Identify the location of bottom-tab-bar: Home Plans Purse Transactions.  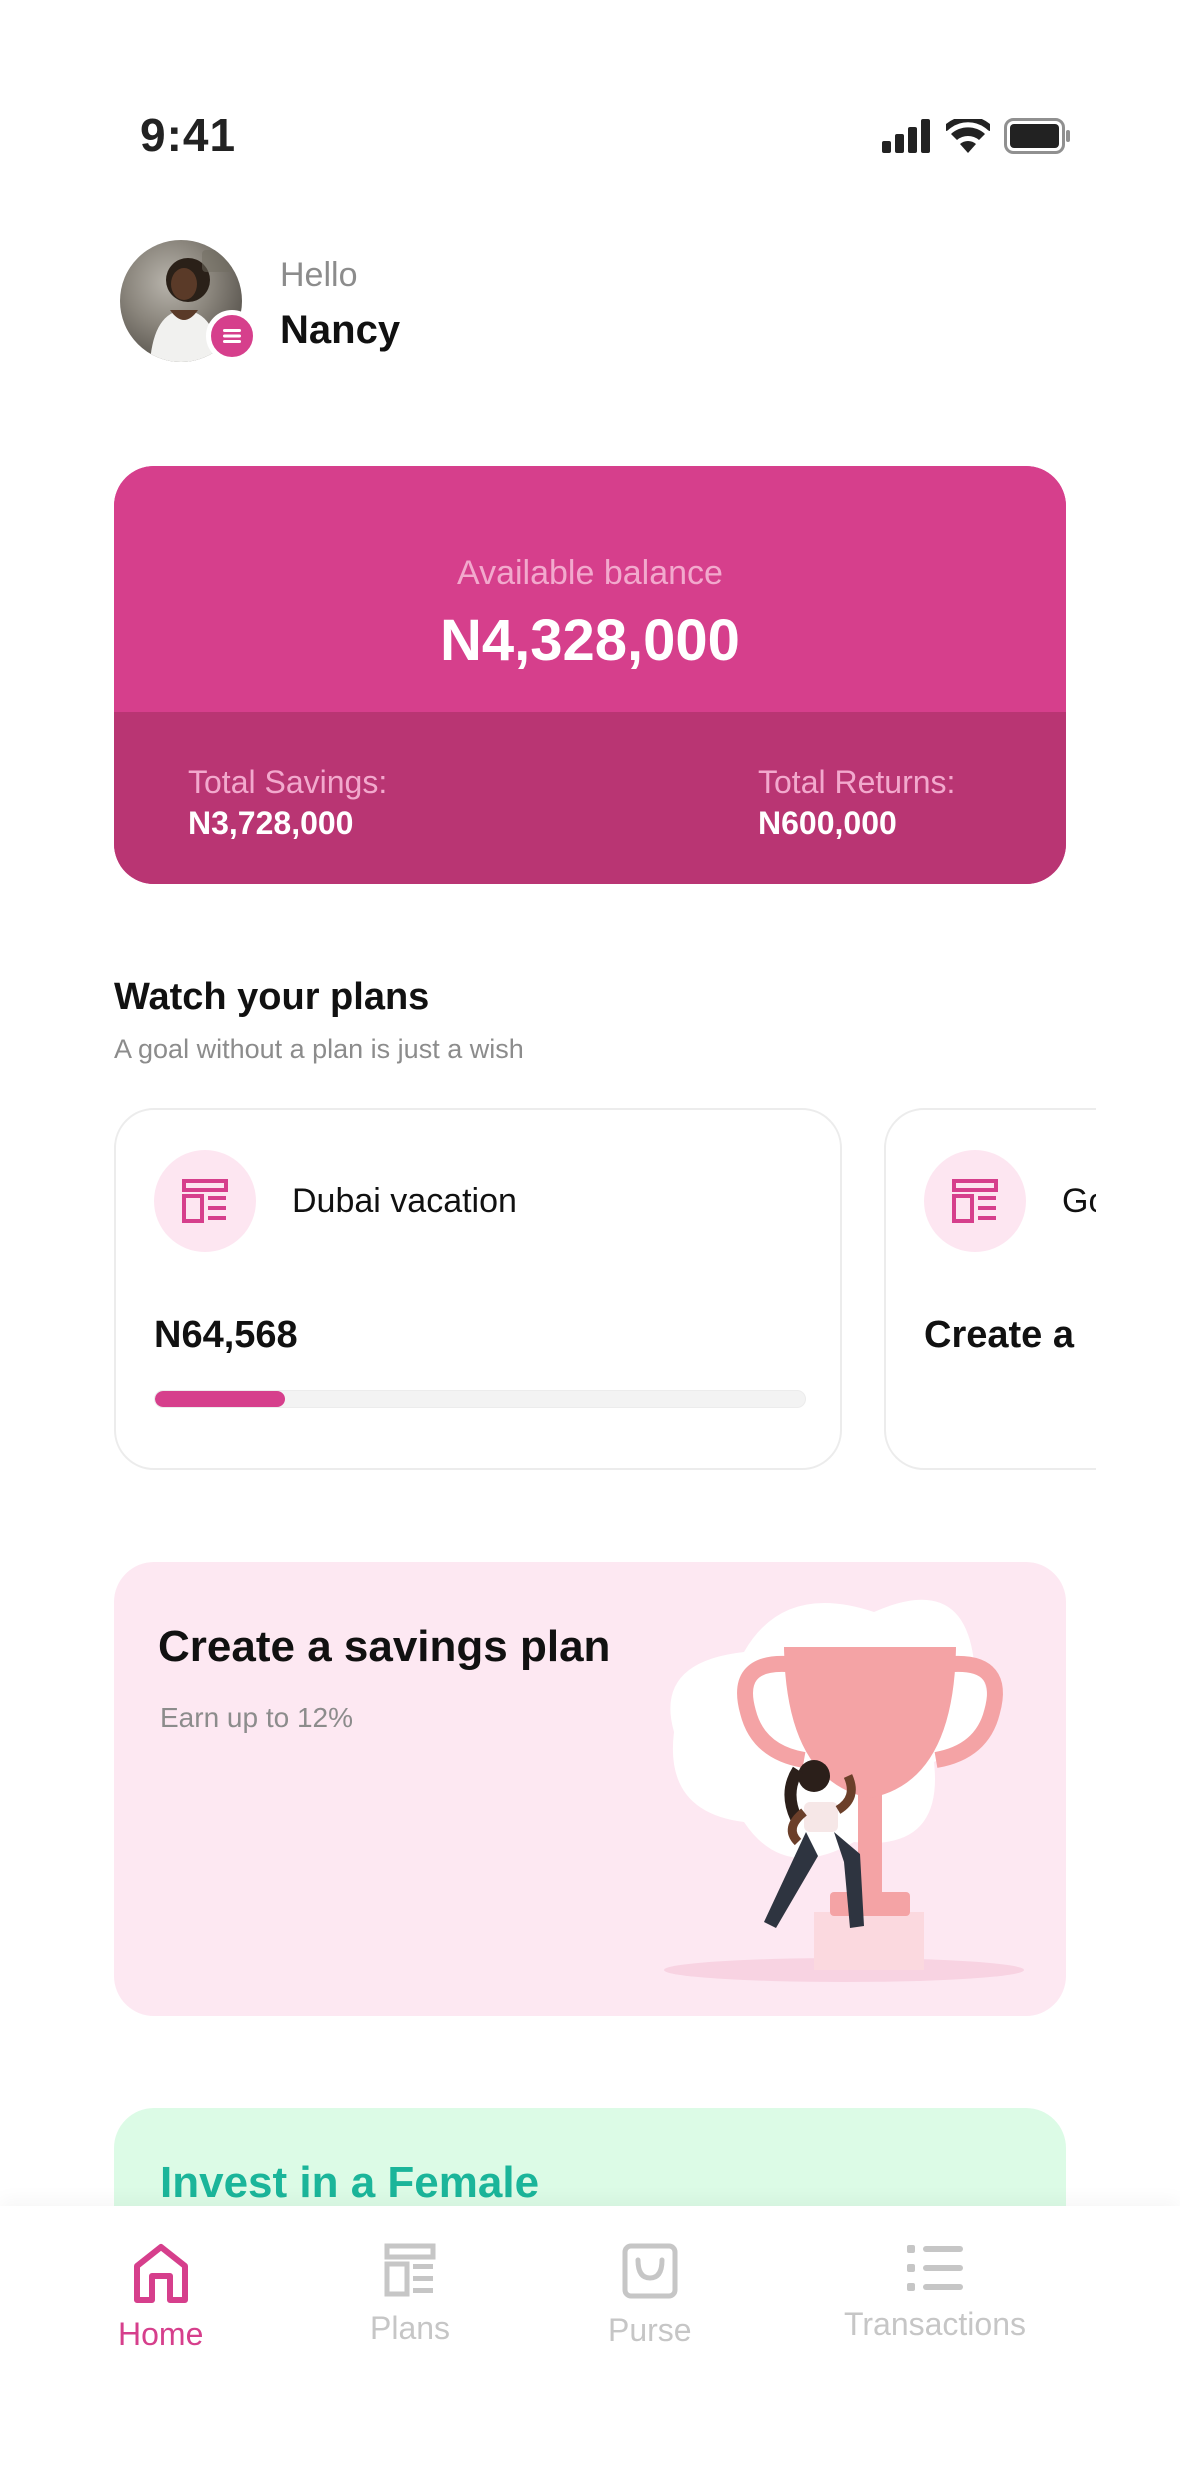
(590, 2339).